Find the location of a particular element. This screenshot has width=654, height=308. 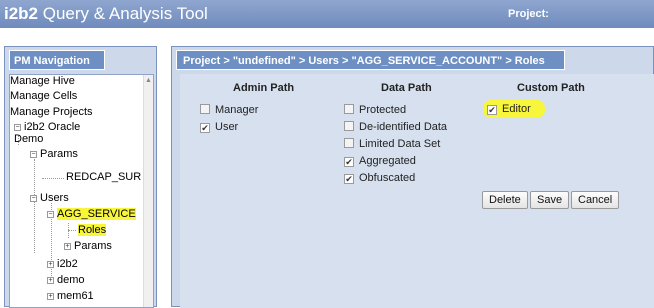

role-limited-data-set: Limited Data Set is located at coordinates (392, 144).